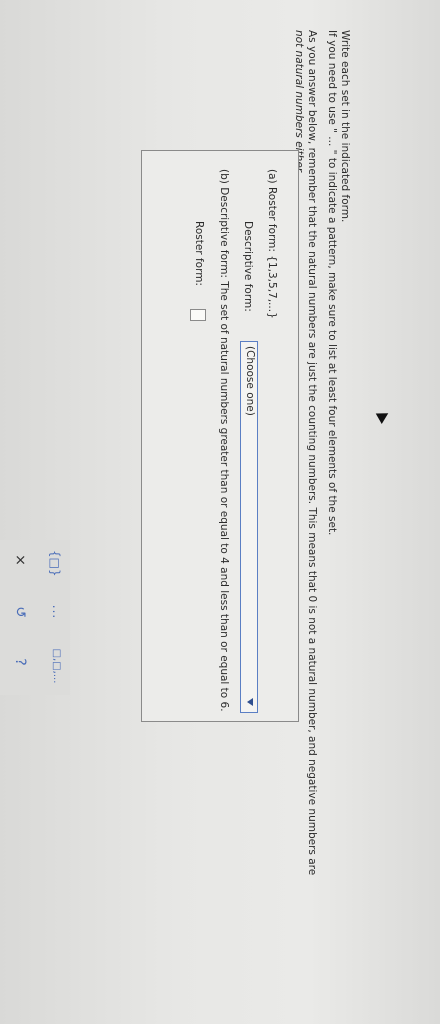 This screenshot has width=440, height=1024. What do you see at coordinates (55, 563) in the screenshot?
I see `set-braces-icon: {□}` at bounding box center [55, 563].